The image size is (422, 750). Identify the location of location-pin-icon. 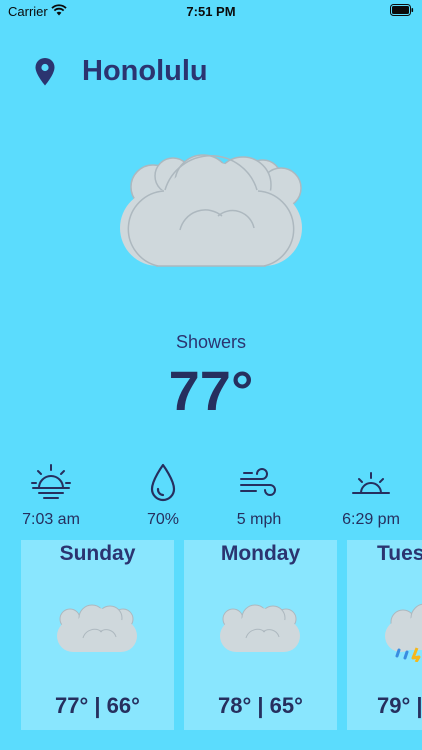
(45, 72).